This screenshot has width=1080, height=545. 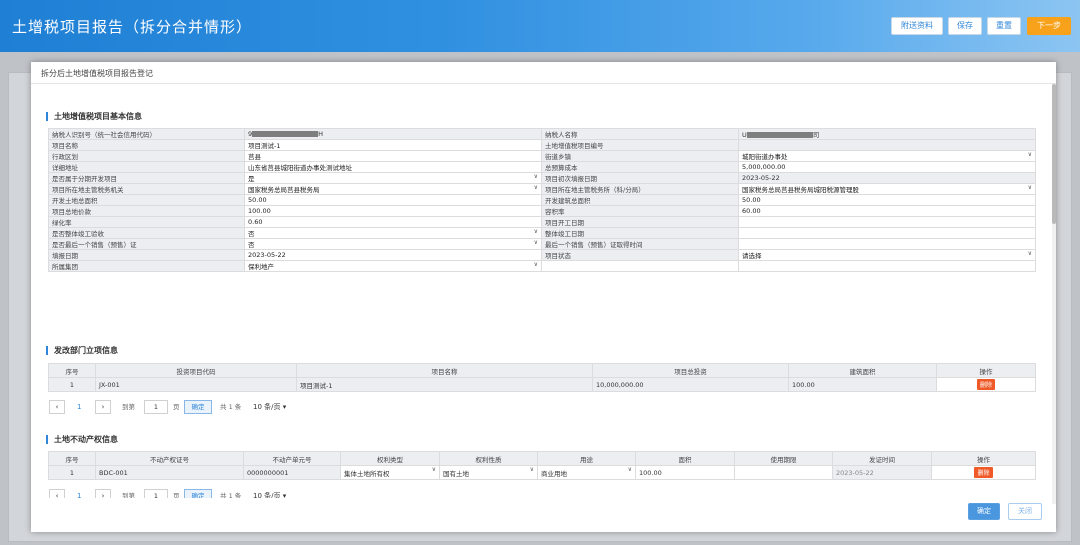 What do you see at coordinates (65, 267) in the screenshot?
I see `field-label-text: 所属集团` at bounding box center [65, 267].